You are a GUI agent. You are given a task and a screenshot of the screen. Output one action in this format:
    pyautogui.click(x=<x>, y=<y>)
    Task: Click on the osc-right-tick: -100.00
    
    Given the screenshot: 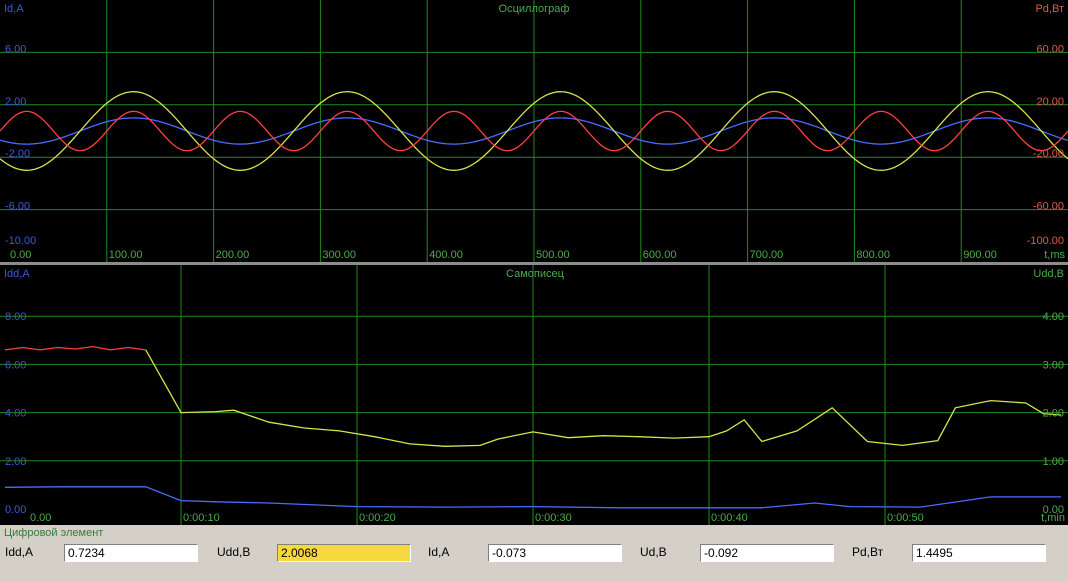 What is the action you would take?
    pyautogui.click(x=1045, y=241)
    